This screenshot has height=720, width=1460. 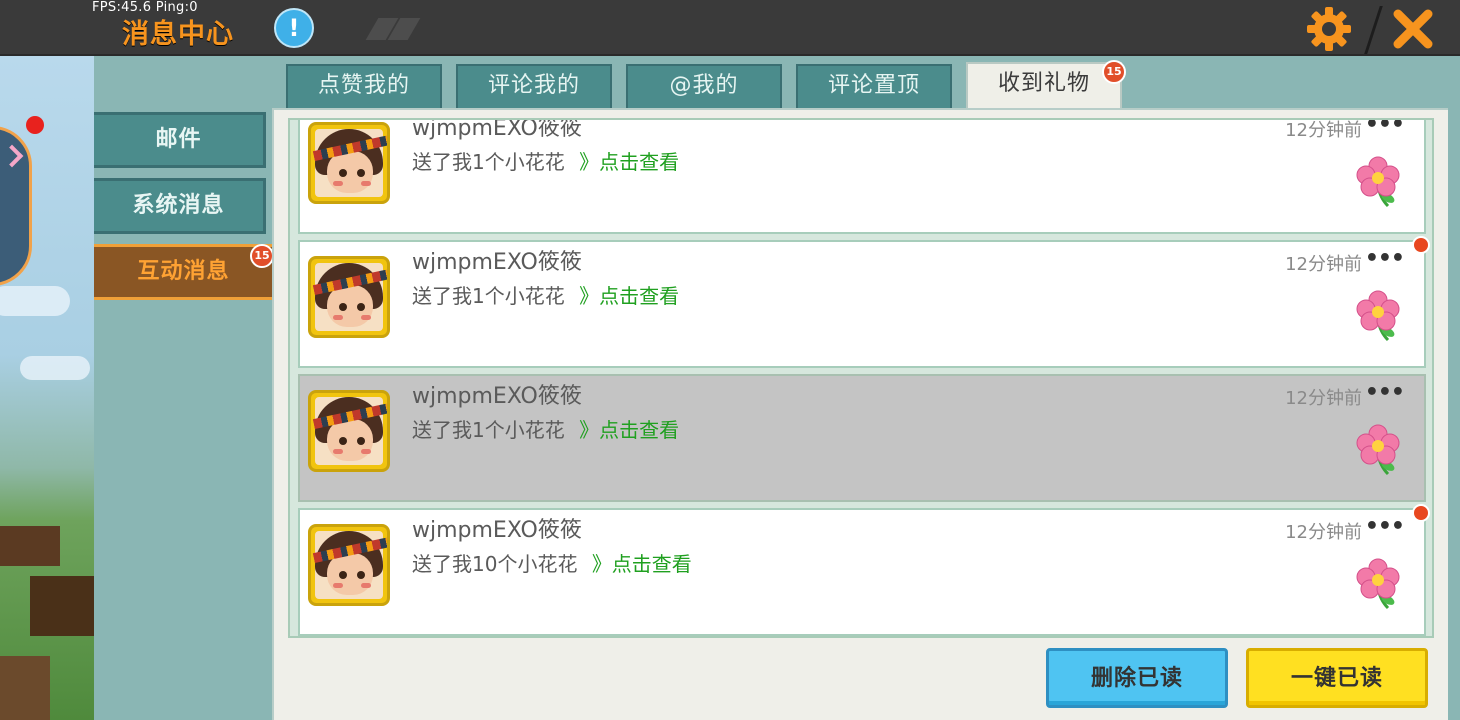 I want to click on mark-all-read-button: 一键已读, so click(x=1337, y=678).